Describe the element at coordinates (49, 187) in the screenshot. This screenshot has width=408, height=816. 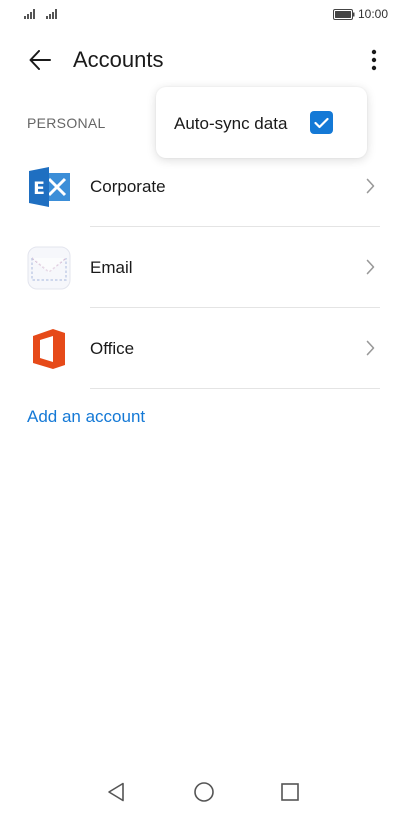
I see `exchange-icon: E` at that location.